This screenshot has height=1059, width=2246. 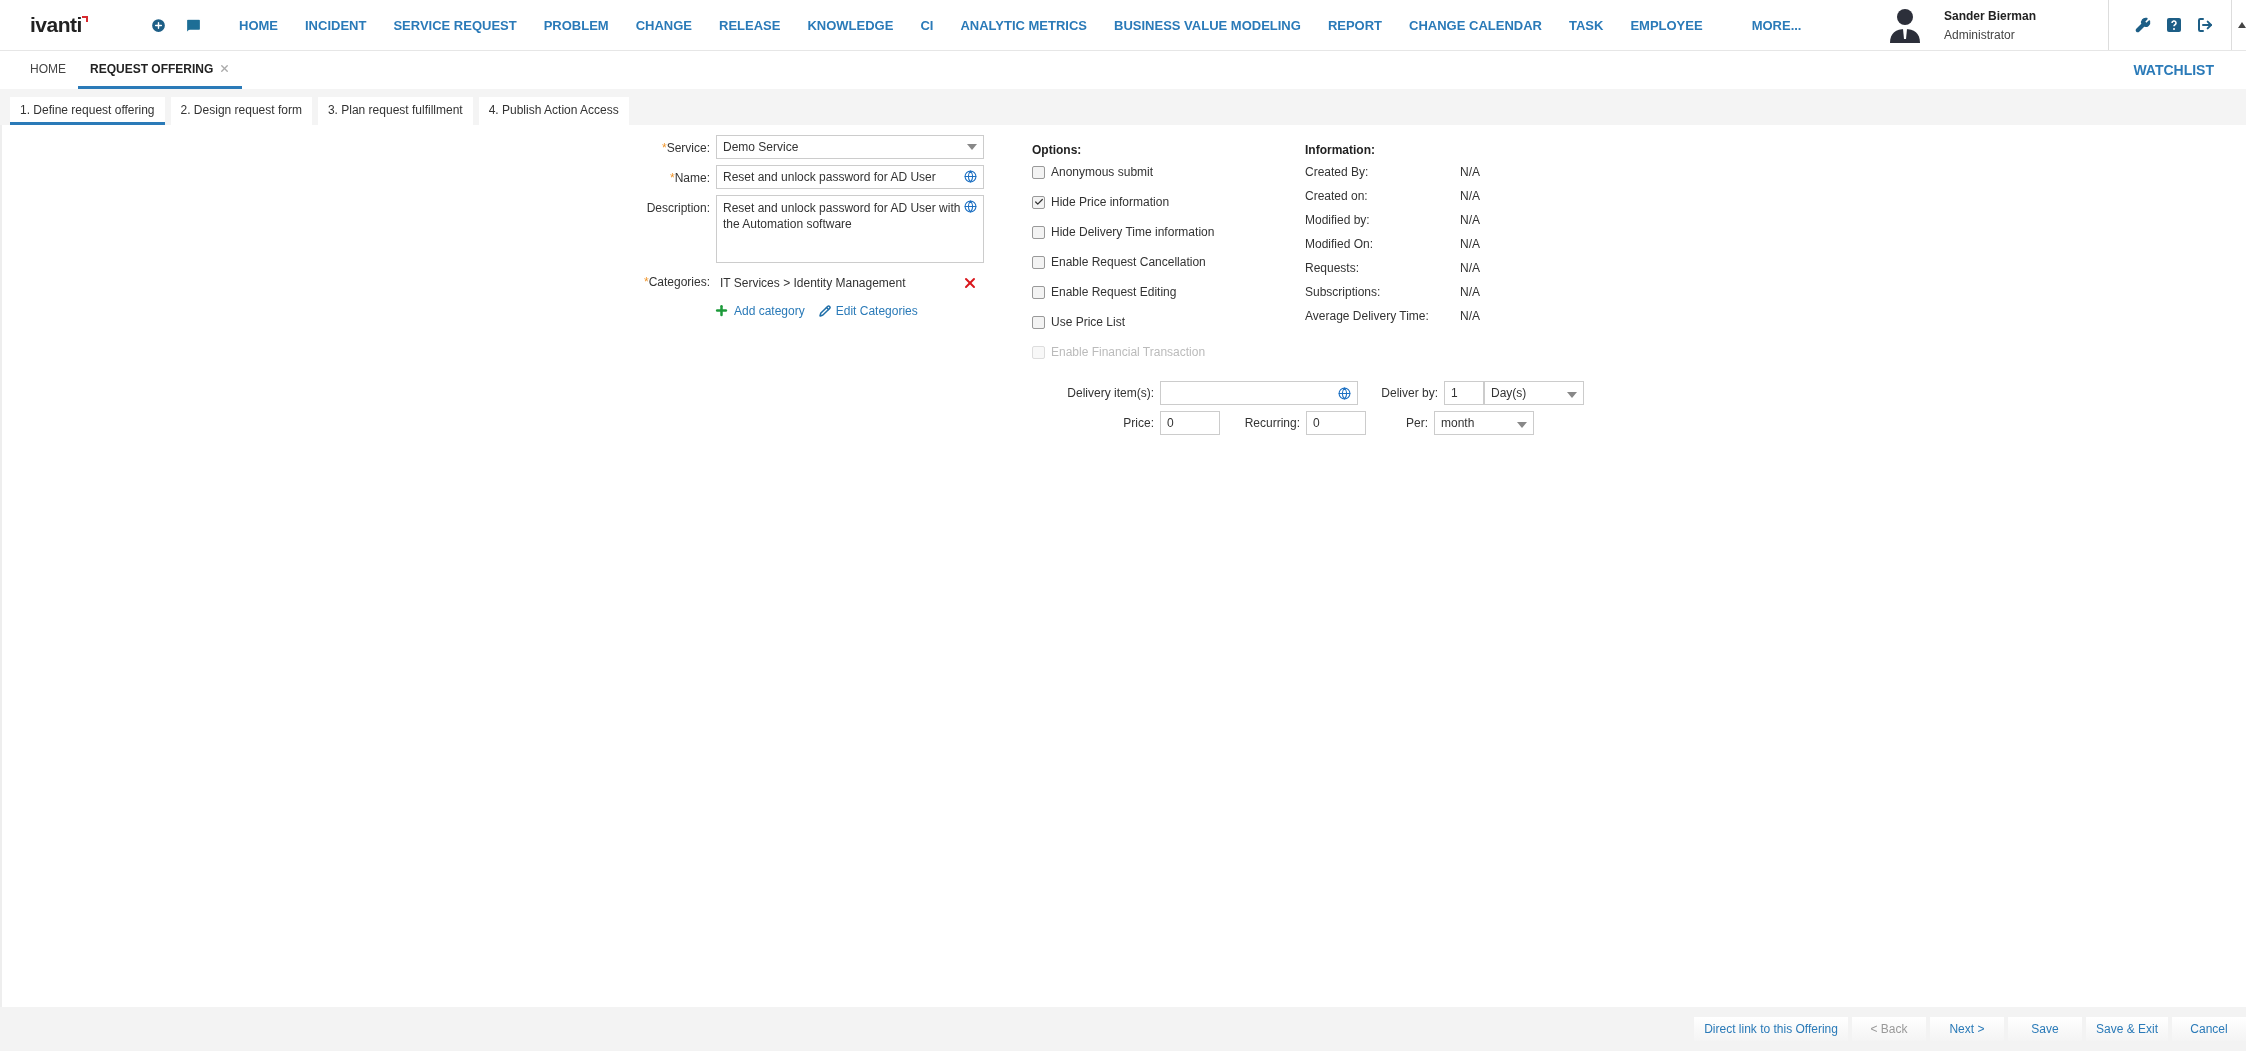 What do you see at coordinates (1110, 393) in the screenshot?
I see `field-label: Delivery item(s):` at bounding box center [1110, 393].